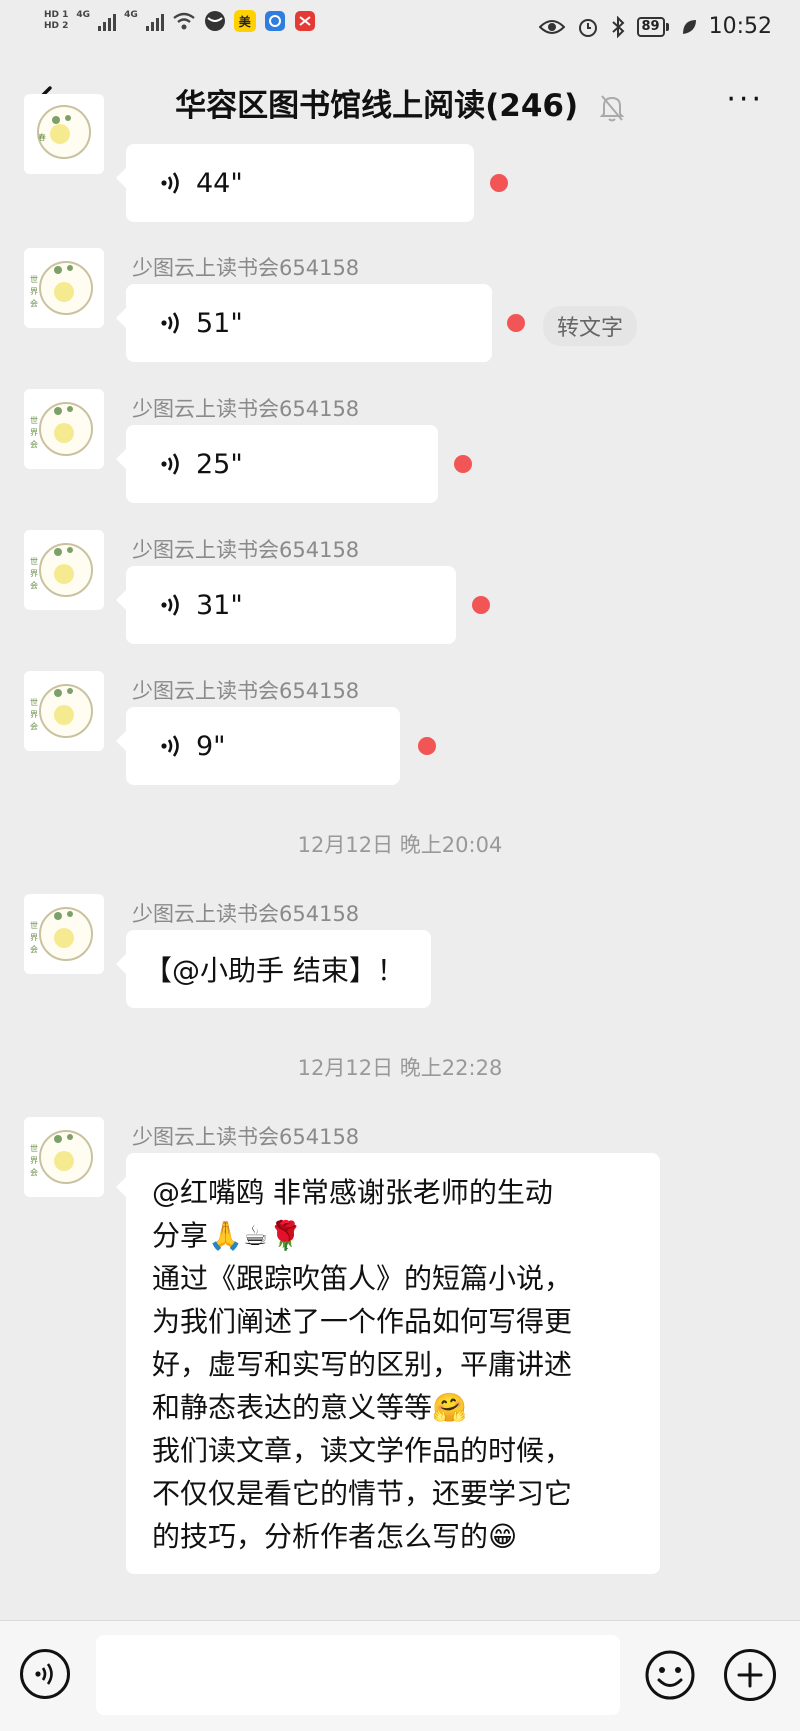  What do you see at coordinates (358, 1675) in the screenshot?
I see `message-input` at bounding box center [358, 1675].